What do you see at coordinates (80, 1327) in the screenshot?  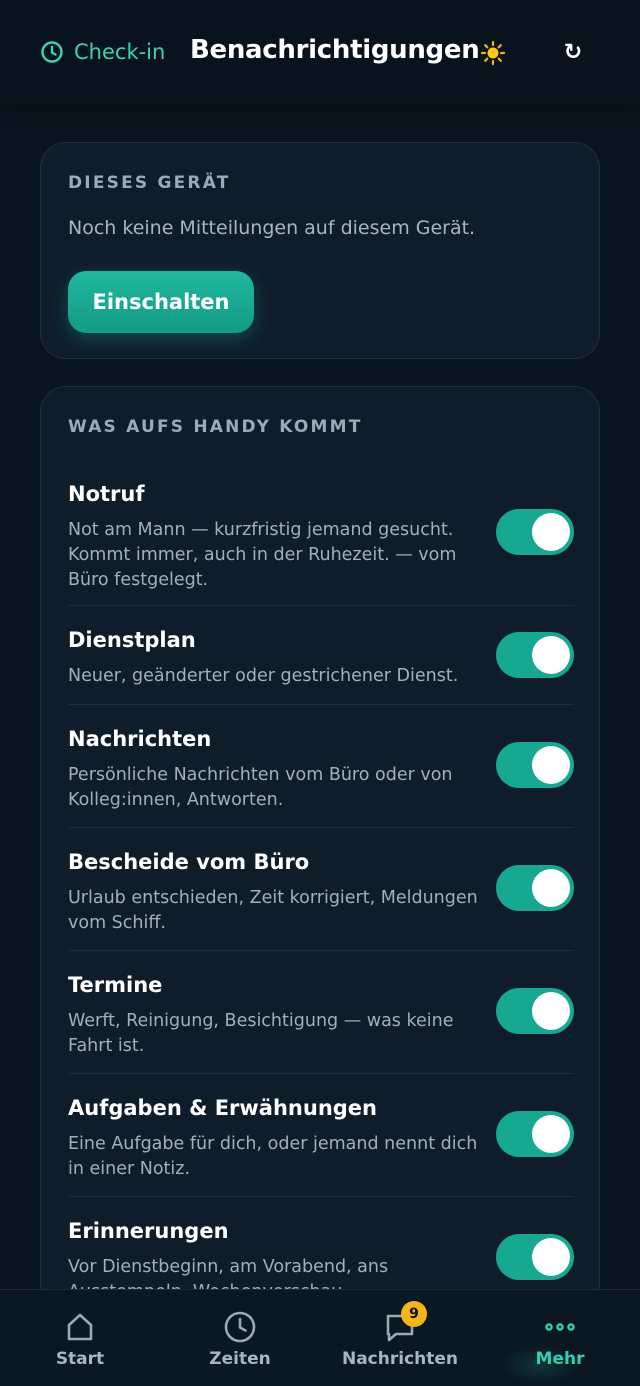 I see `home-icon` at bounding box center [80, 1327].